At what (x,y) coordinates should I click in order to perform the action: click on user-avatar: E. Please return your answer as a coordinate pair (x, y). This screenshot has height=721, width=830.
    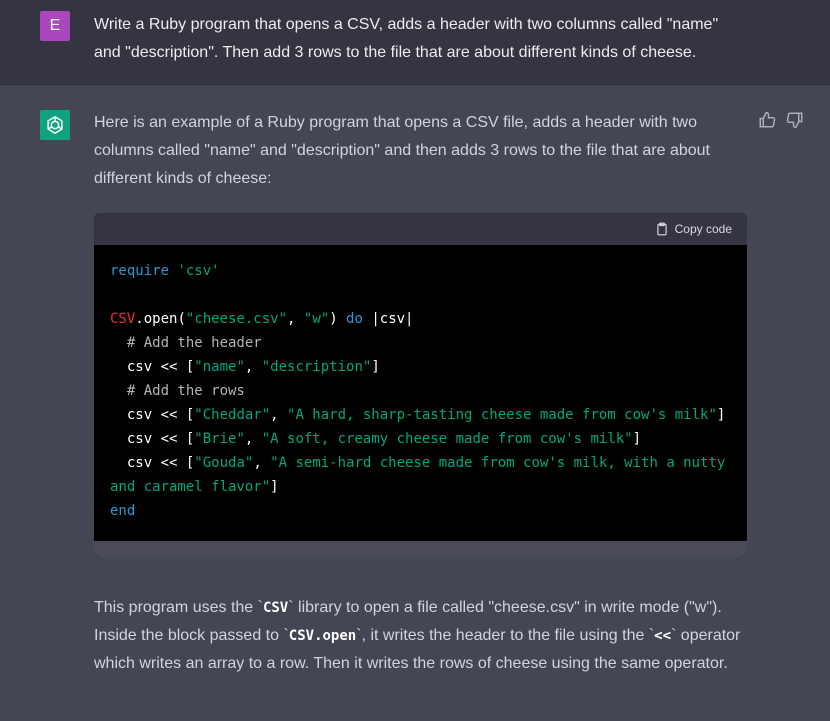
    Looking at the image, I should click on (55, 26).